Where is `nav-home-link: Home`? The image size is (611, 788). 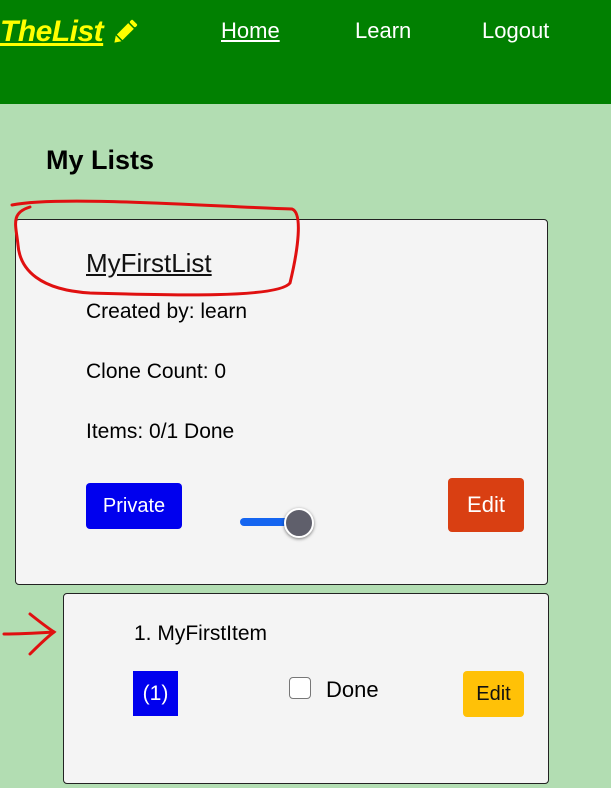 nav-home-link: Home is located at coordinates (250, 31).